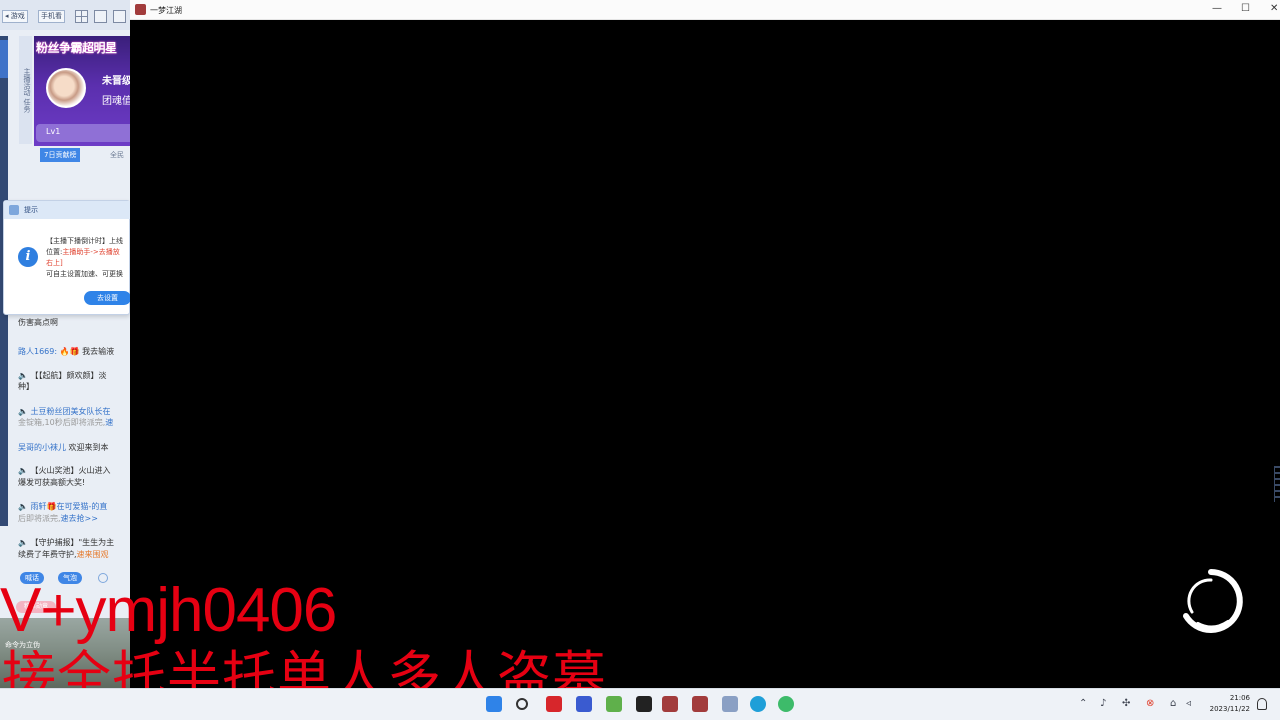 This screenshot has width=1280, height=720. I want to click on clock-date: 2023/11/22, so click(1229, 709).